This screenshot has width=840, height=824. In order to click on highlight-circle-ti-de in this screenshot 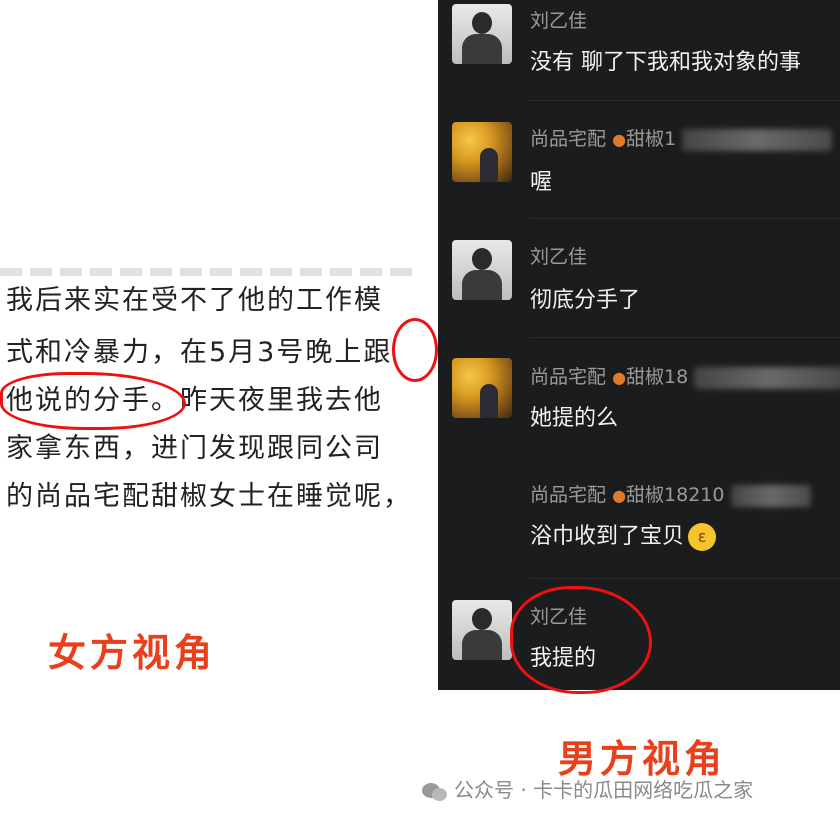, I will do `click(581, 640)`.